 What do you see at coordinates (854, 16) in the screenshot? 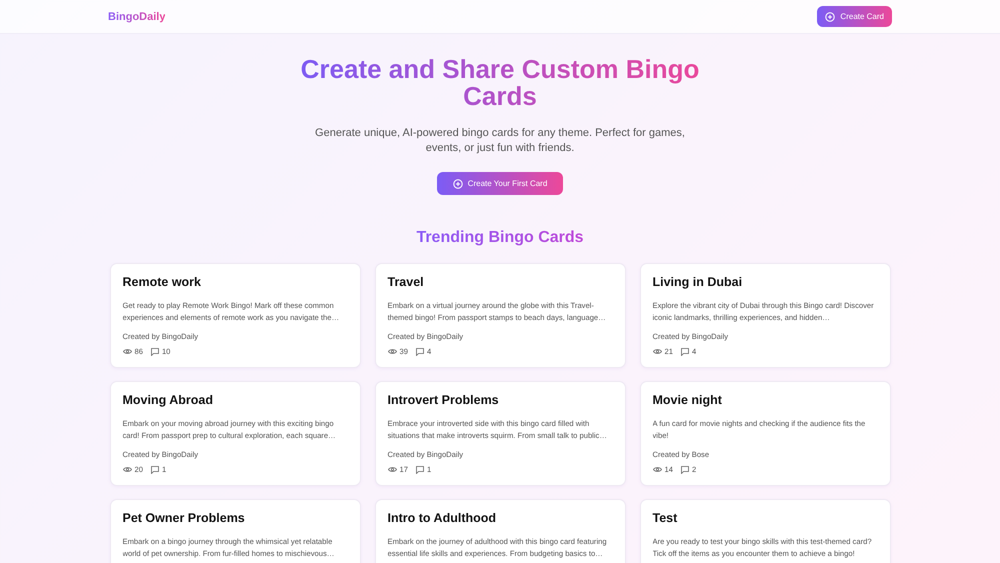
I see `create-card-button: Create Card` at bounding box center [854, 16].